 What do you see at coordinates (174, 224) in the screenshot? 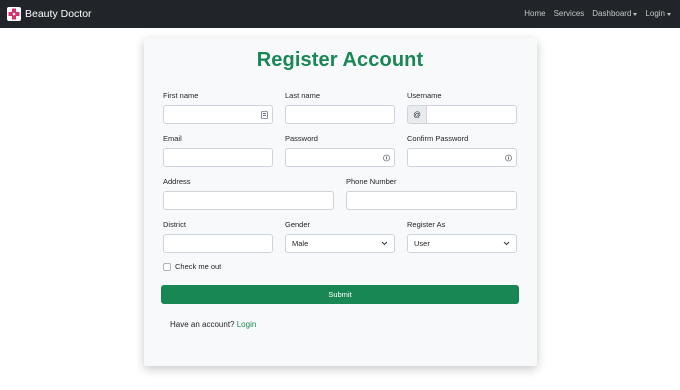
I see `district-label: District` at bounding box center [174, 224].